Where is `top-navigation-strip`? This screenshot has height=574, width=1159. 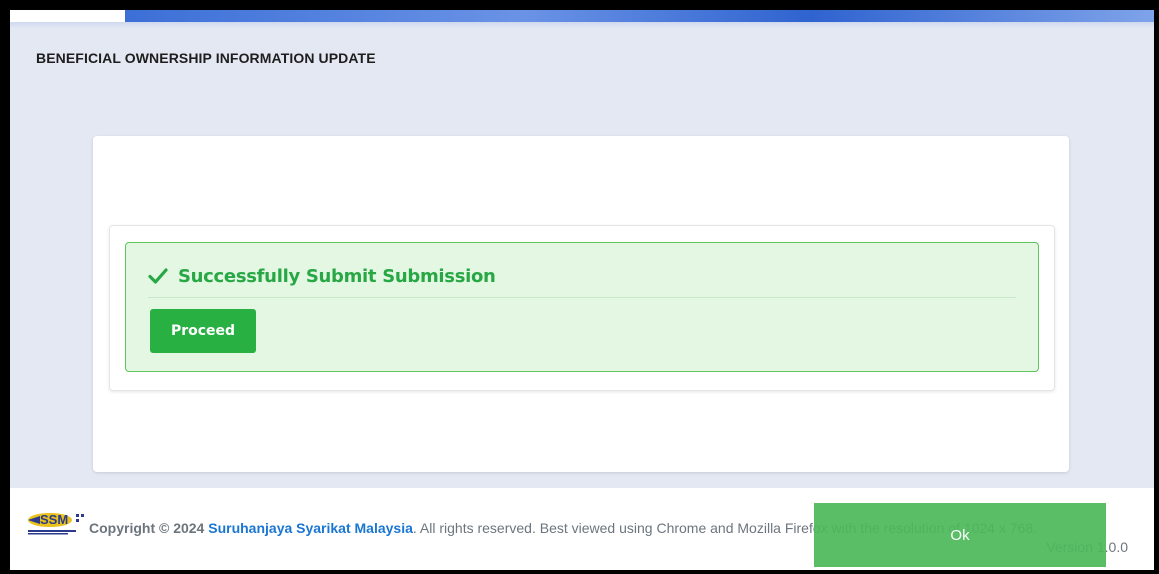
top-navigation-strip is located at coordinates (582, 16).